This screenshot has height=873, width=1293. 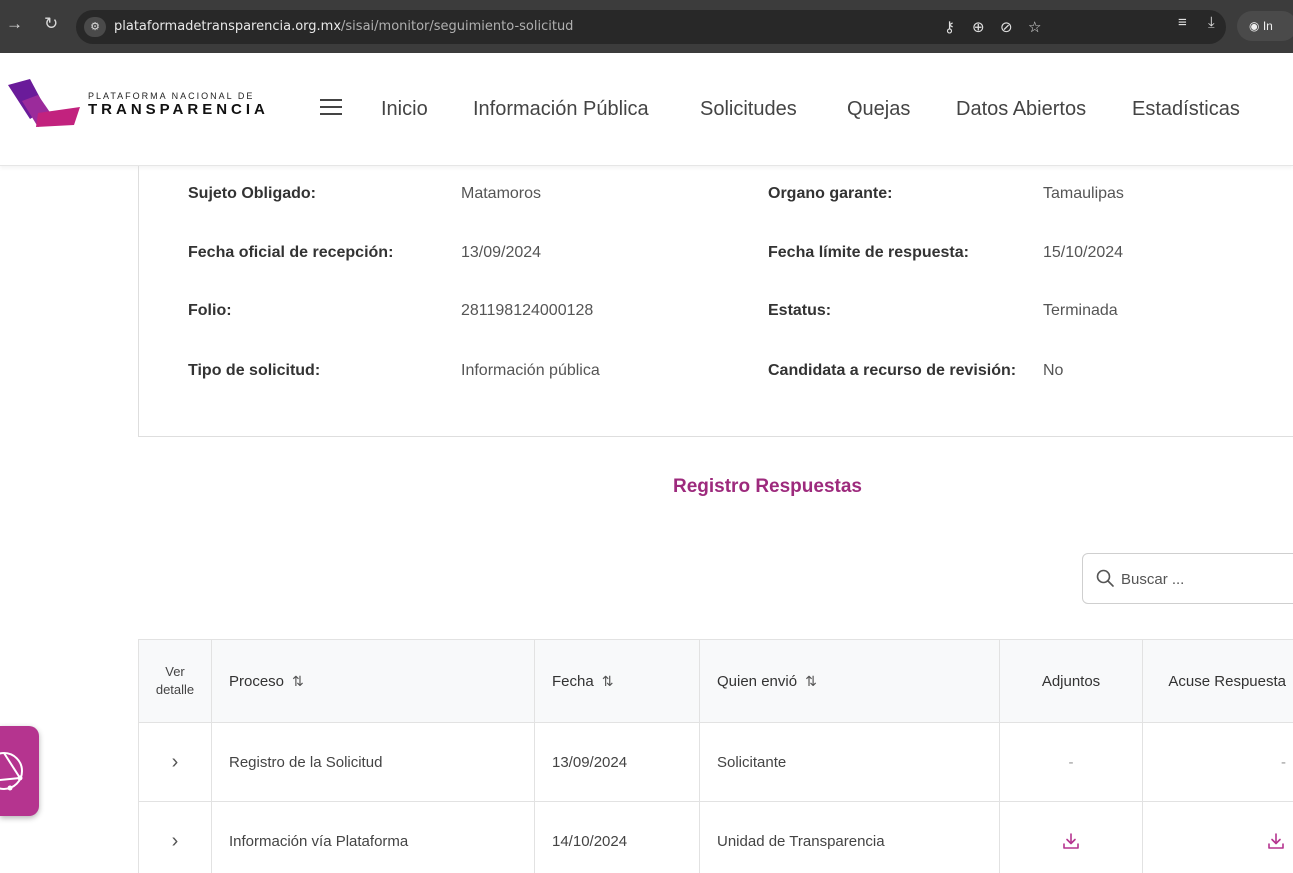 What do you see at coordinates (14, 24) in the screenshot?
I see `forward-icon: →` at bounding box center [14, 24].